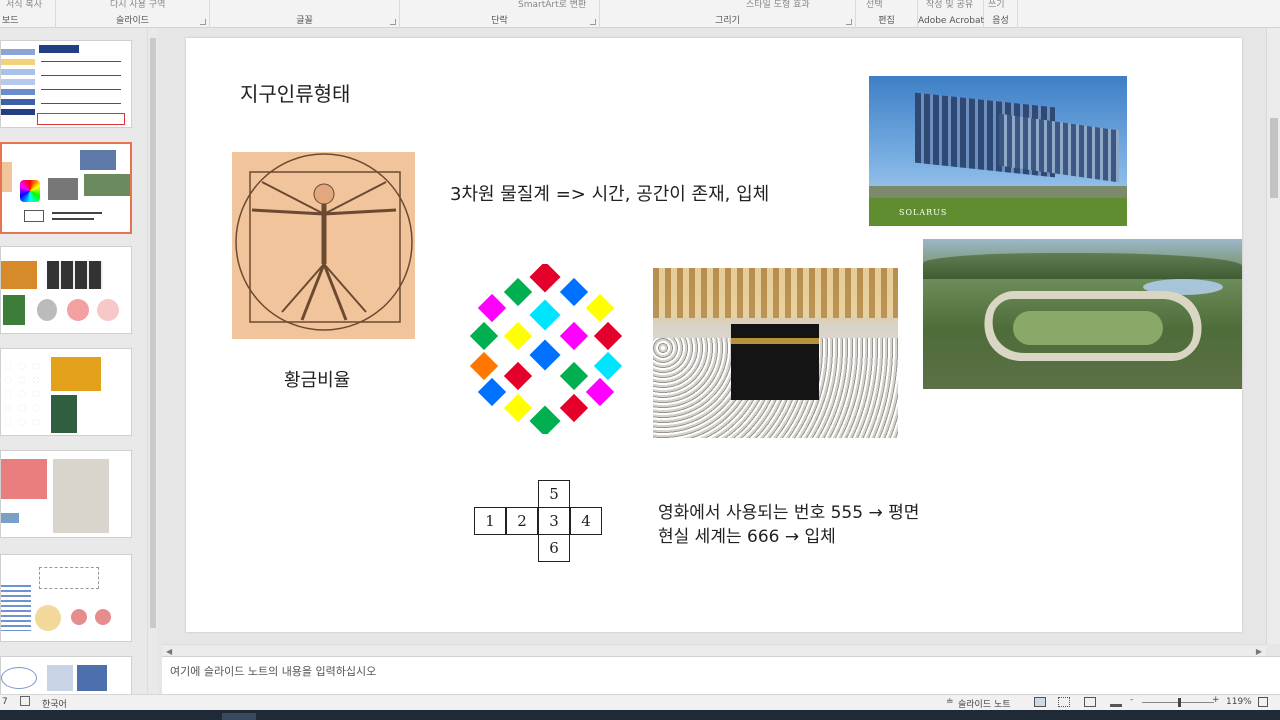 The width and height of the screenshot is (1280, 720). Describe the element at coordinates (490, 521) in the screenshot. I see `number-box-1: 1` at that location.